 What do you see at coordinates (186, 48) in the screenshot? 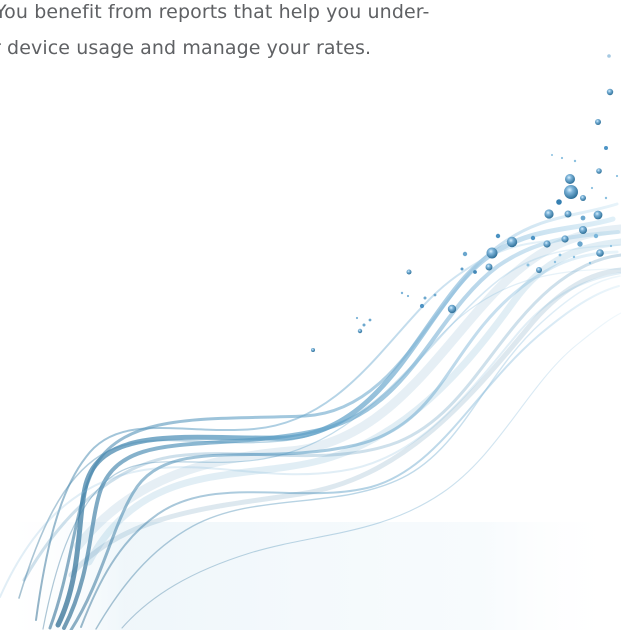
I see `body-text-line-2: r device usage and manage your rates.` at bounding box center [186, 48].